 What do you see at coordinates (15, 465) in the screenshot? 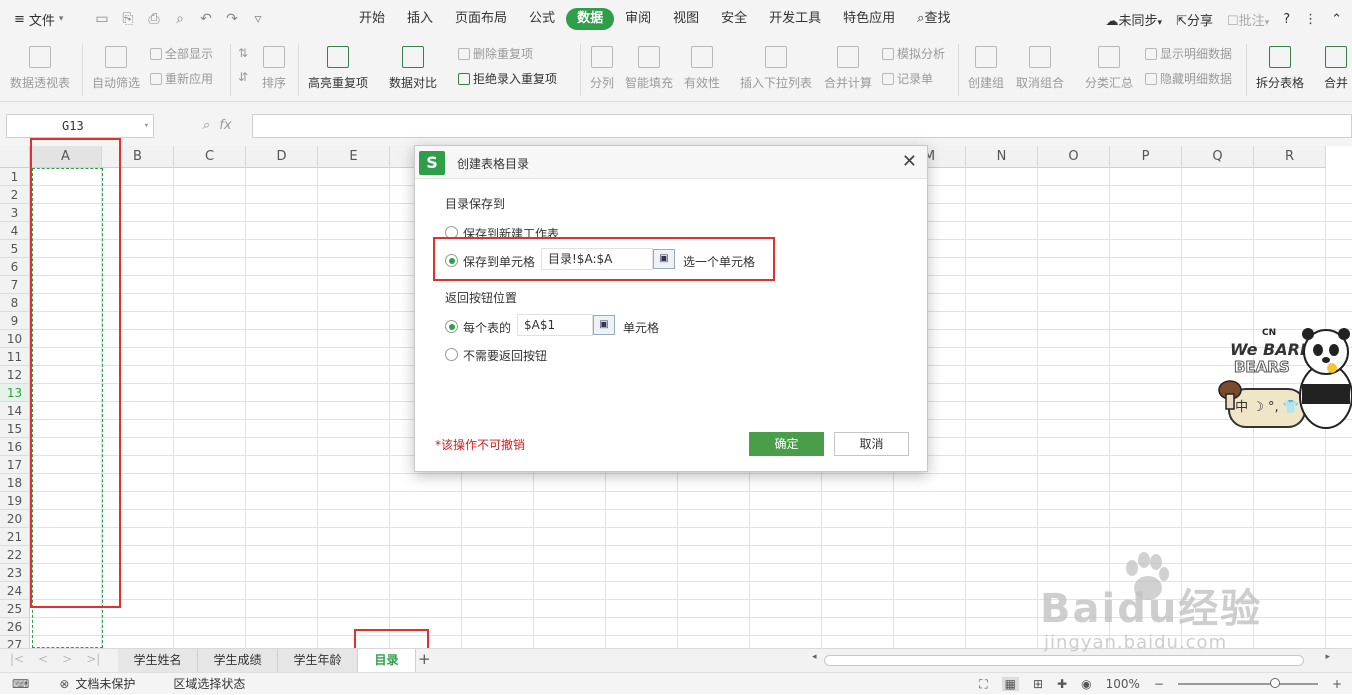
I see `row-header: 17` at bounding box center [15, 465].